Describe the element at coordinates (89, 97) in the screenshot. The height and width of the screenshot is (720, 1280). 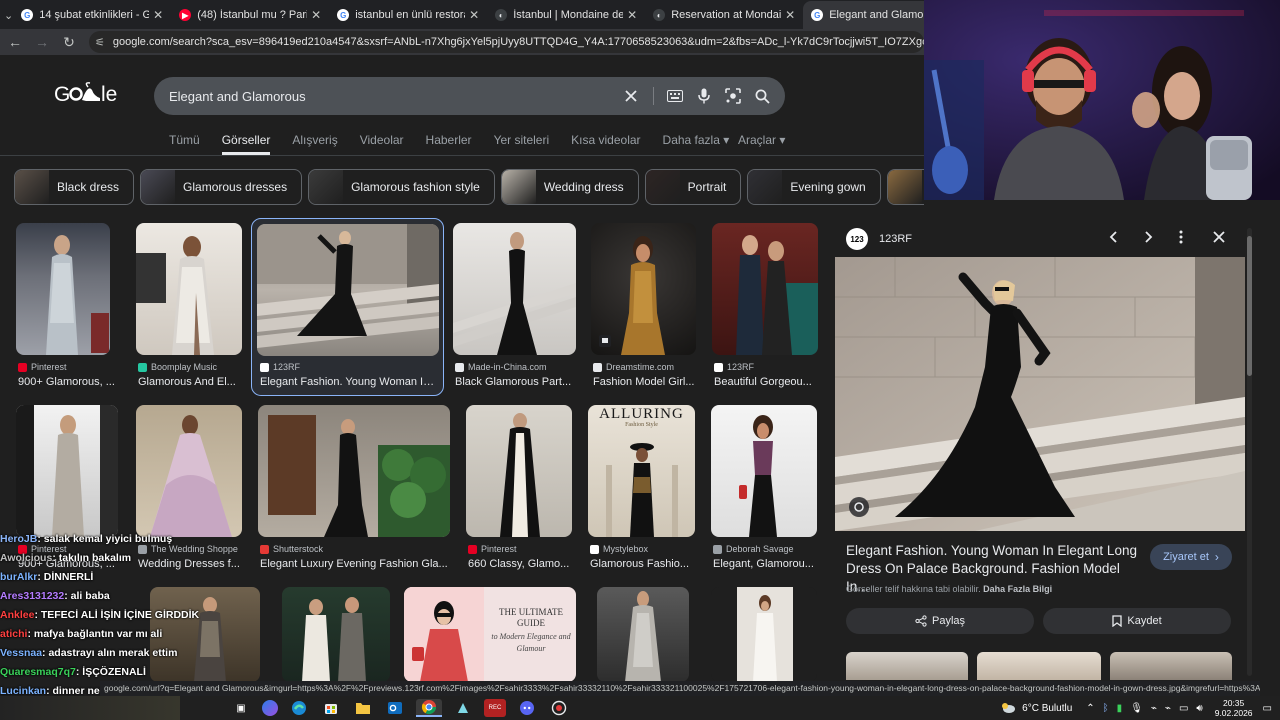
I see `google-logo: G le` at that location.